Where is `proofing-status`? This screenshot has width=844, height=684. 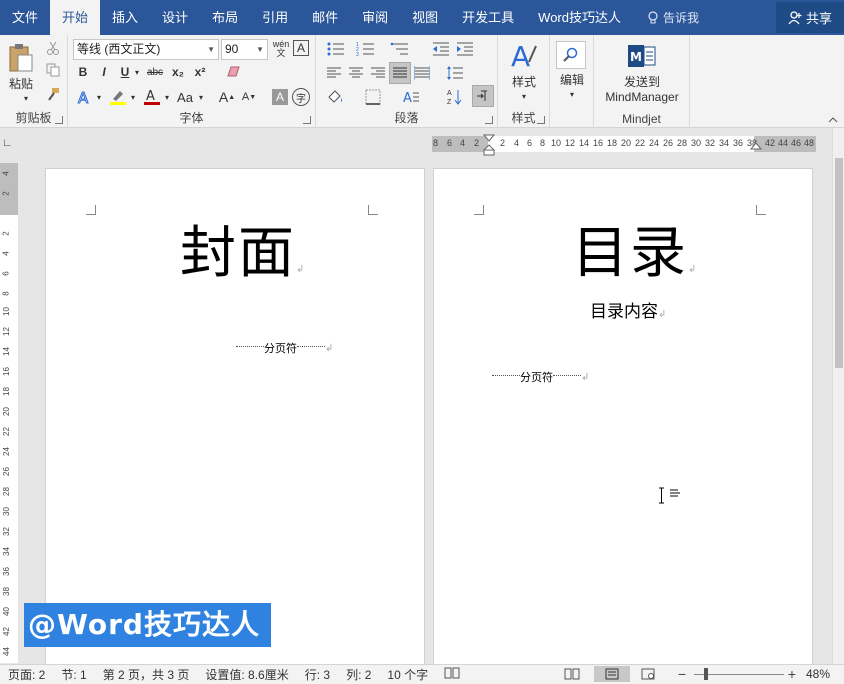
proofing-status is located at coordinates (452, 674).